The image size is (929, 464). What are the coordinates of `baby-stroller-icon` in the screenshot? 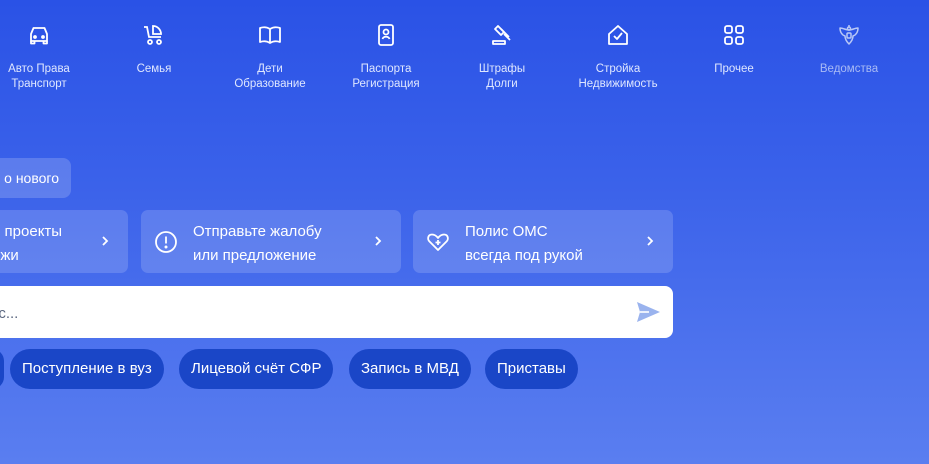 It's located at (153, 35).